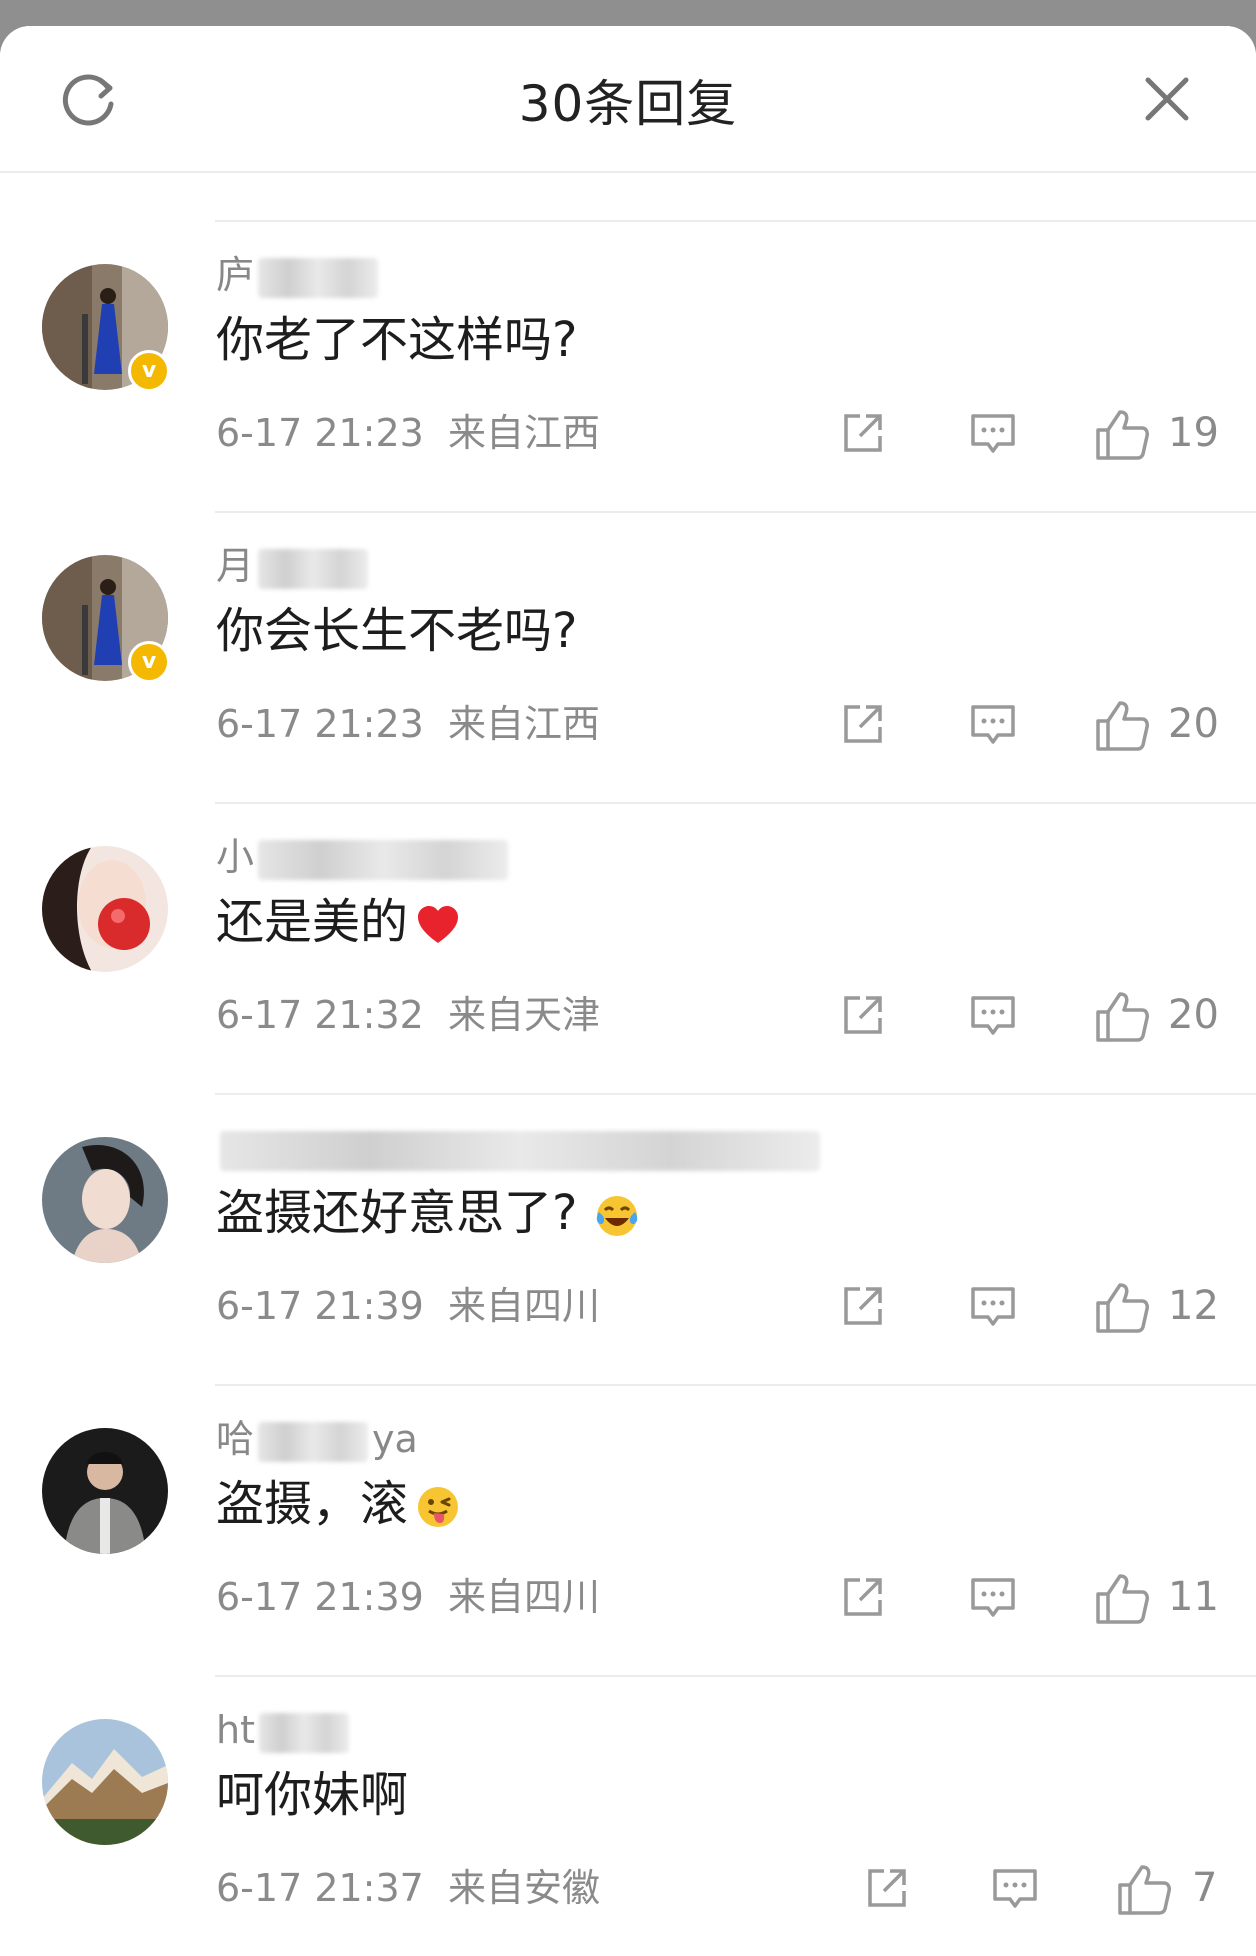 This screenshot has height=1956, width=1256. Describe the element at coordinates (364, 857) in the screenshot. I see `username: 小` at that location.